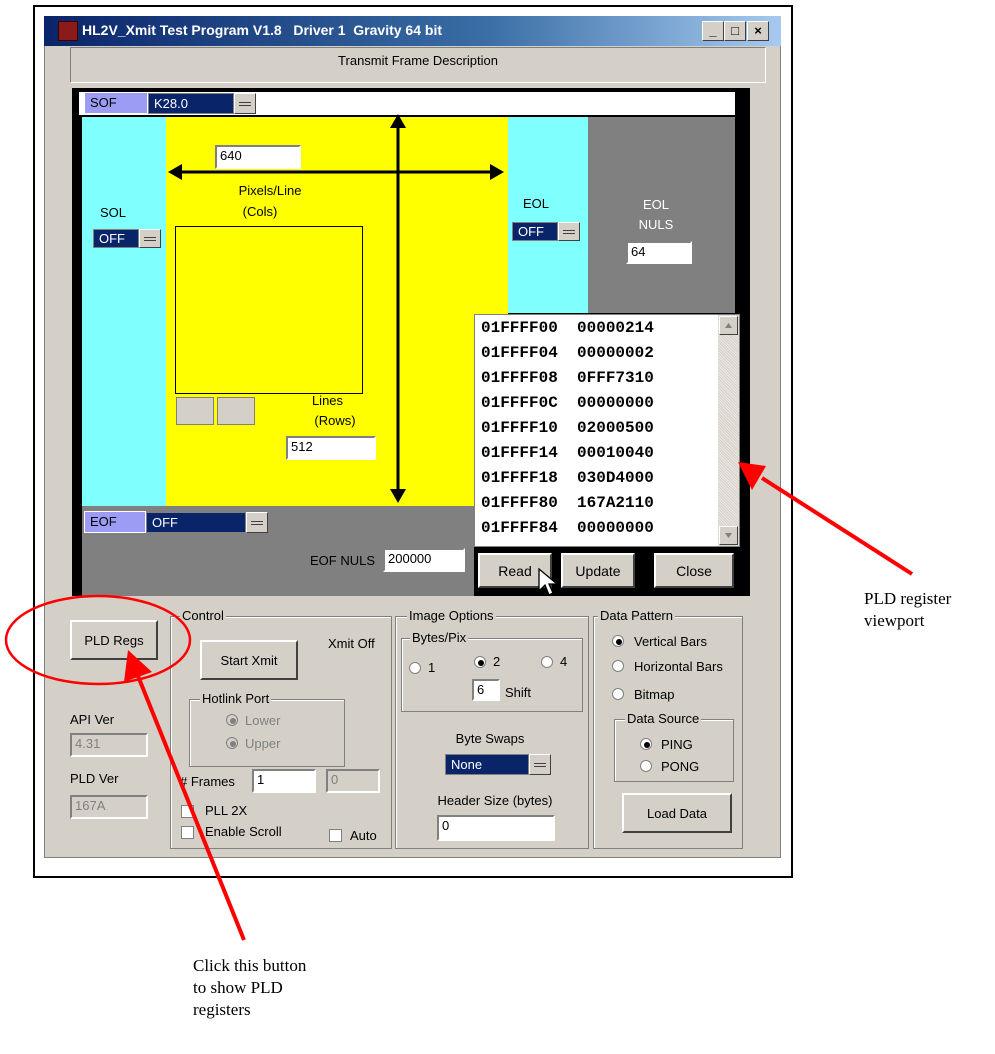 The width and height of the screenshot is (995, 1054). Describe the element at coordinates (68, 31) in the screenshot. I see `app-icon` at that location.